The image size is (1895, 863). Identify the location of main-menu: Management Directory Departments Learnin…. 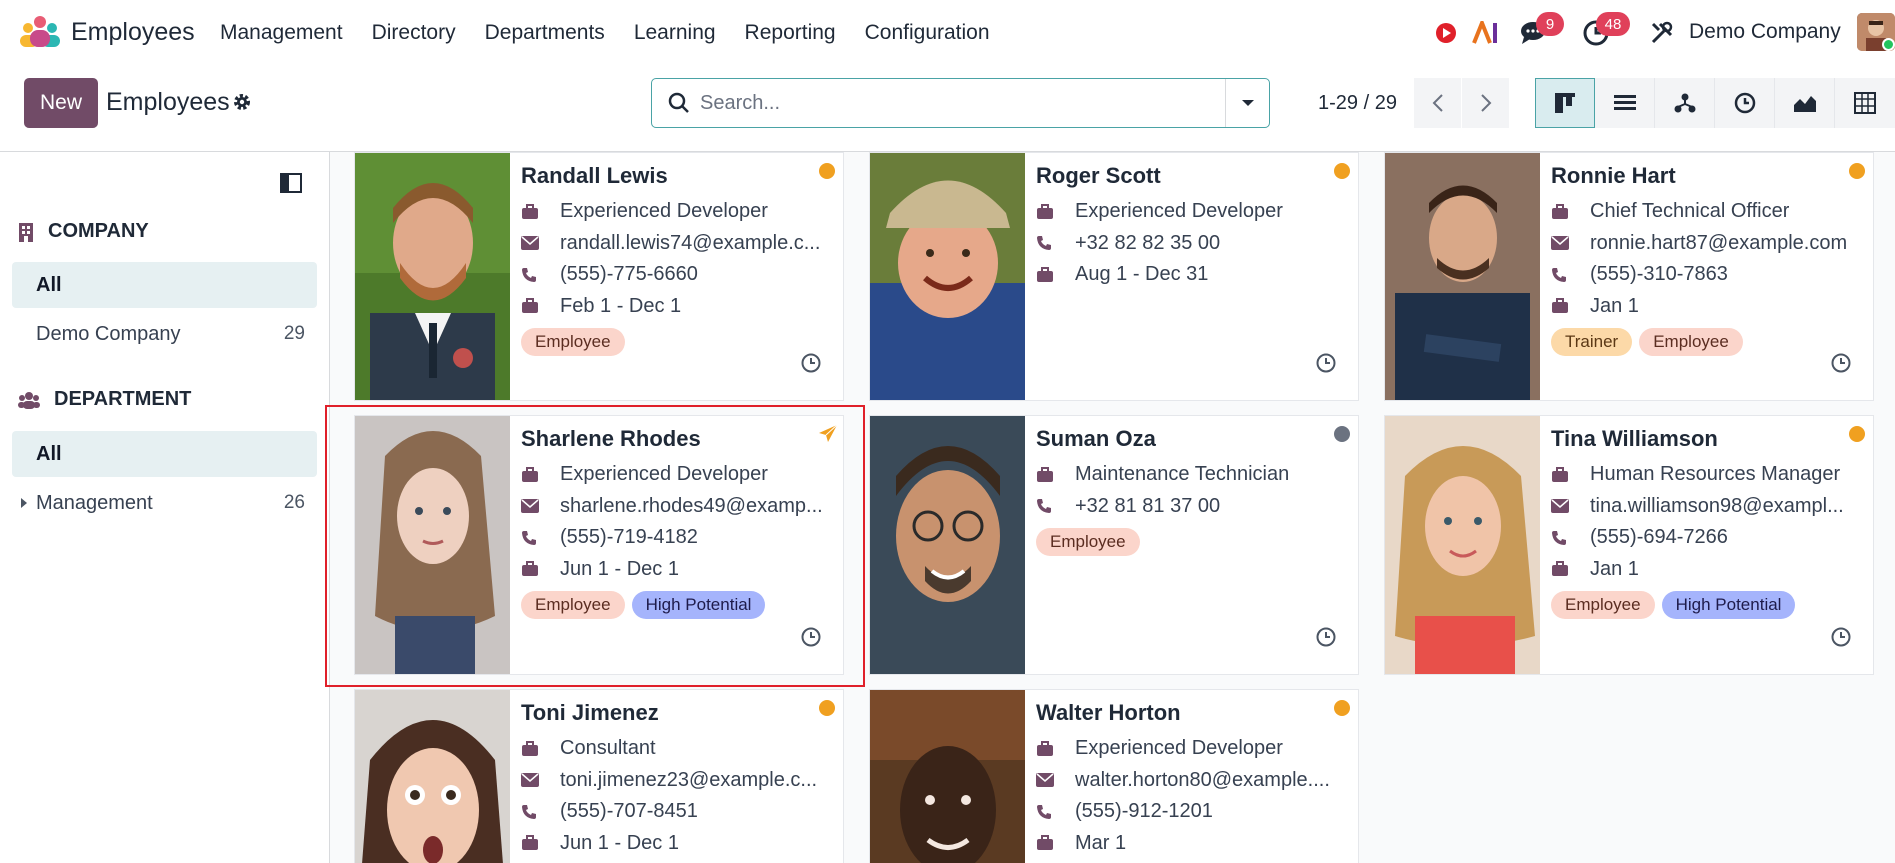
(619, 33).